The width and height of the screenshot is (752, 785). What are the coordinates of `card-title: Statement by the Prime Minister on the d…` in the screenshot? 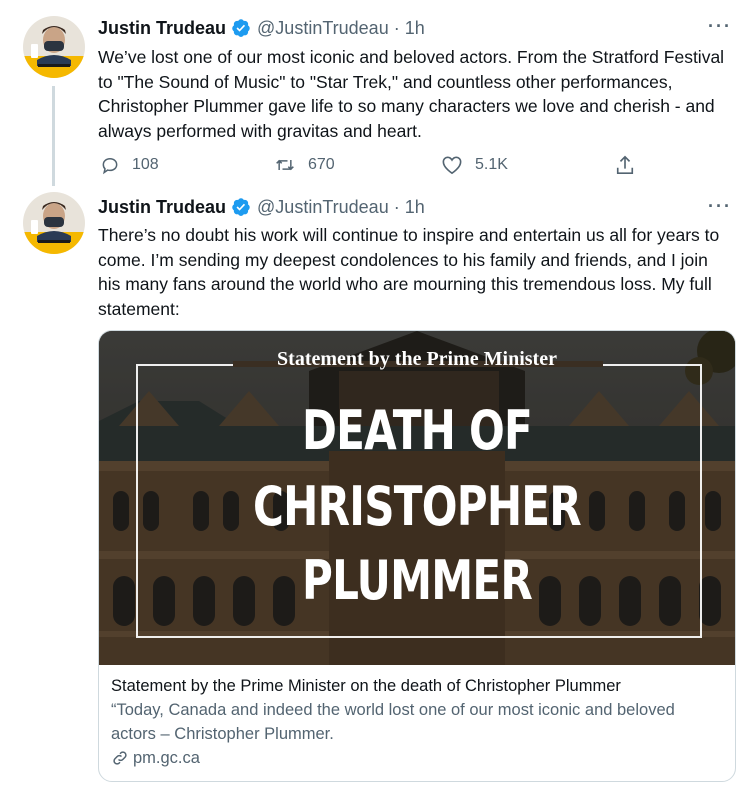 It's located at (417, 686).